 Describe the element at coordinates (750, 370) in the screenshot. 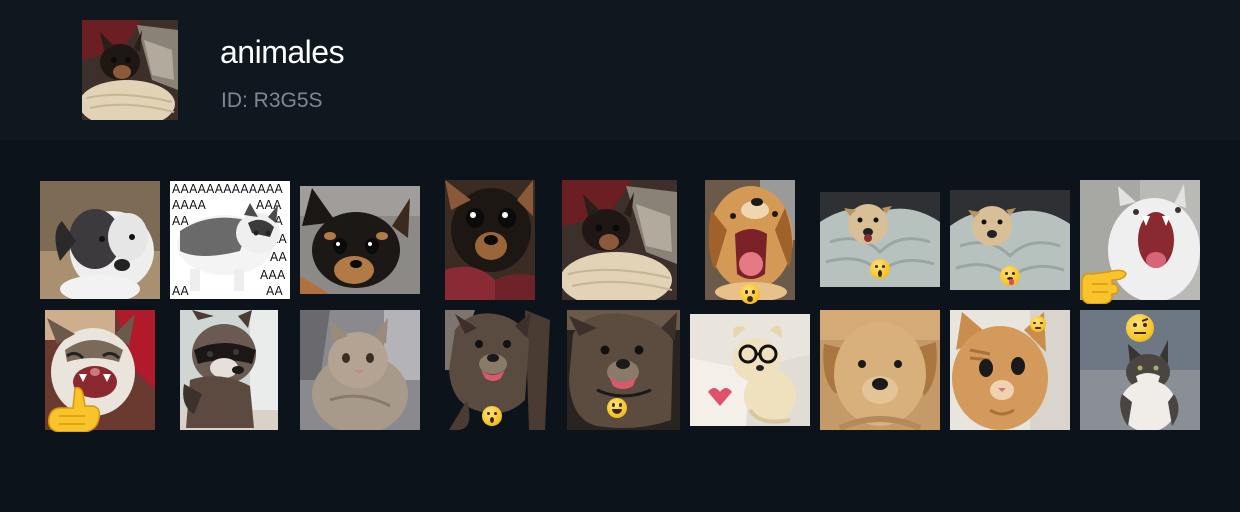

I see `sticker-toy-dog-glasses` at that location.